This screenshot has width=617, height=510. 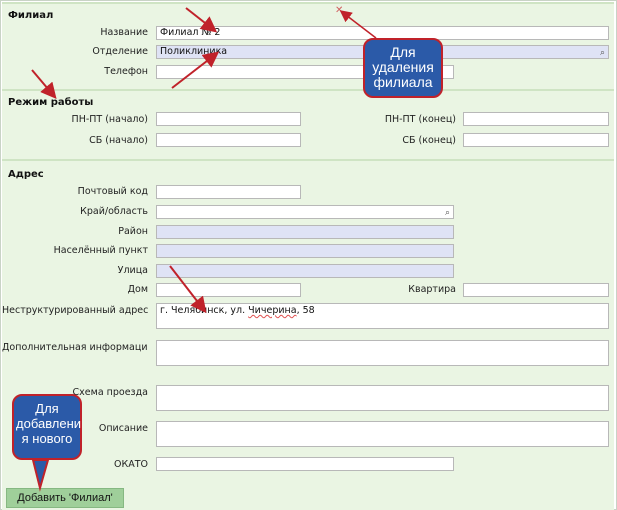 What do you see at coordinates (65, 498) in the screenshot?
I see `add-branch-button: Добавить 'Филиал'` at bounding box center [65, 498].